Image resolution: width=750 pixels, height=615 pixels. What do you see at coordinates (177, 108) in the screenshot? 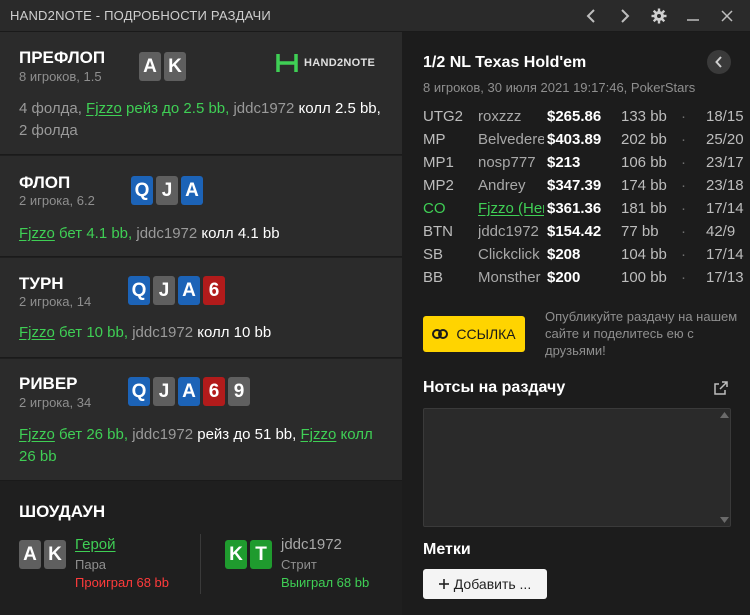
I see `action-text: рейз до 2.5 bb,` at bounding box center [177, 108].